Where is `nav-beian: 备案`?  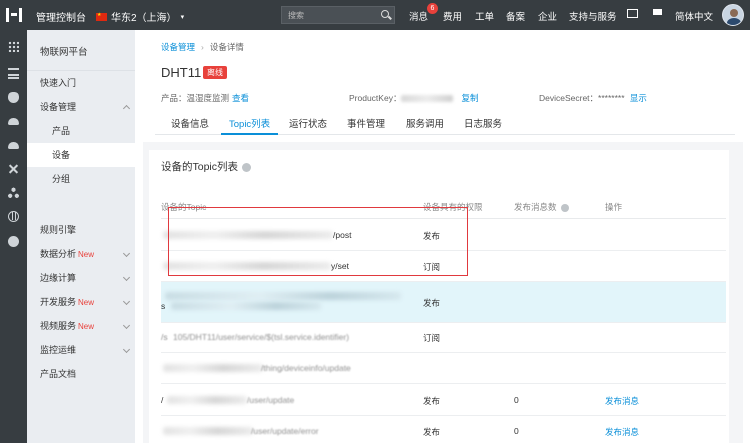
nav-beian: 备案 is located at coordinates (515, 16).